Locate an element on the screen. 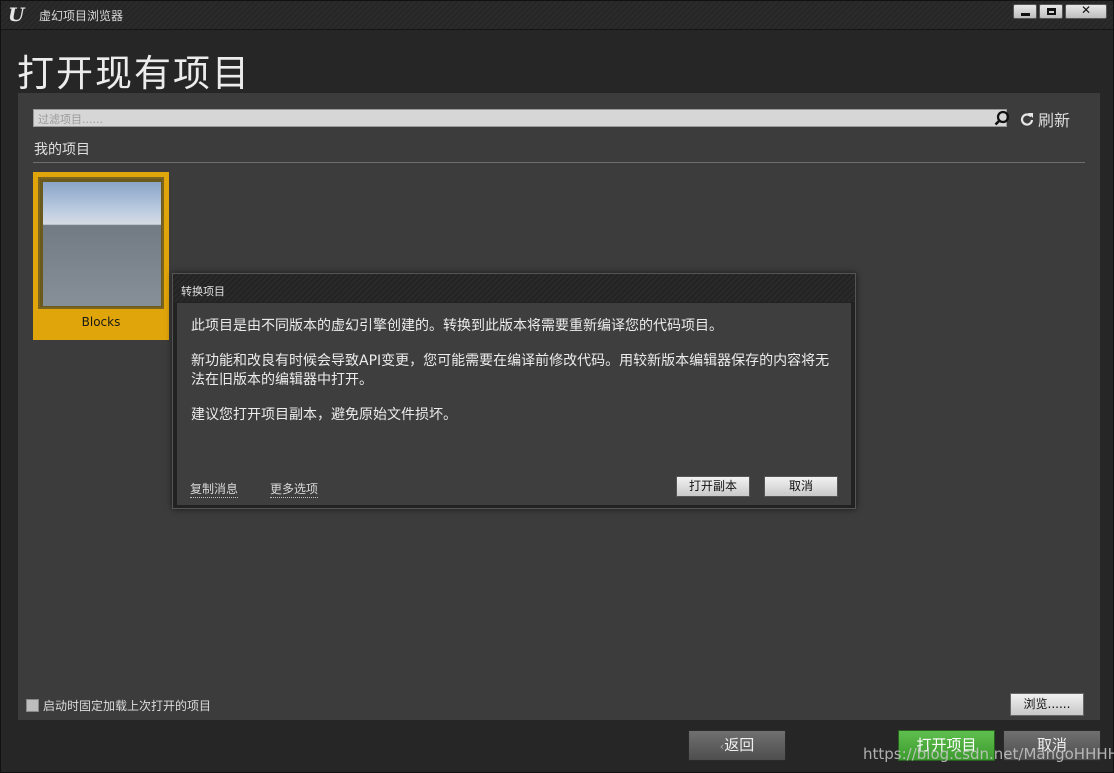 Image resolution: width=1114 pixels, height=773 pixels. project-thumbnail-frame is located at coordinates (101, 243).